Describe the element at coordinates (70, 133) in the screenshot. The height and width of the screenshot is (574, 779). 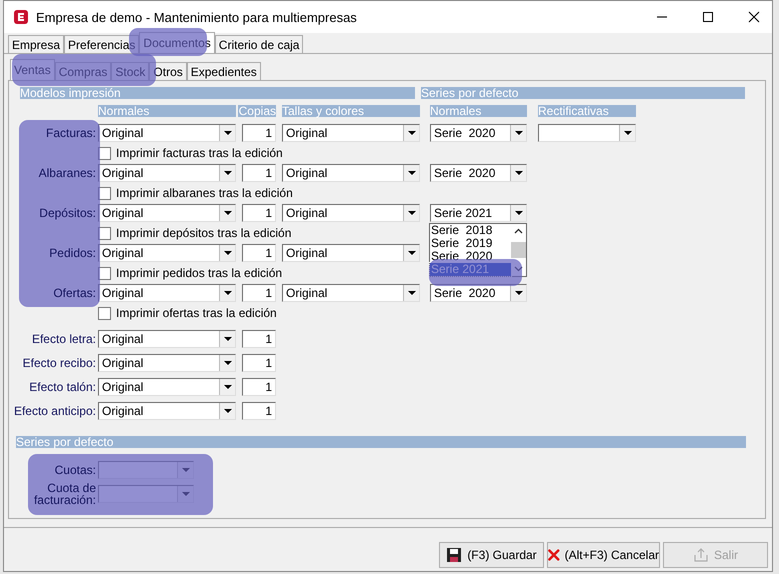
I see `field-label: Facturas:` at that location.